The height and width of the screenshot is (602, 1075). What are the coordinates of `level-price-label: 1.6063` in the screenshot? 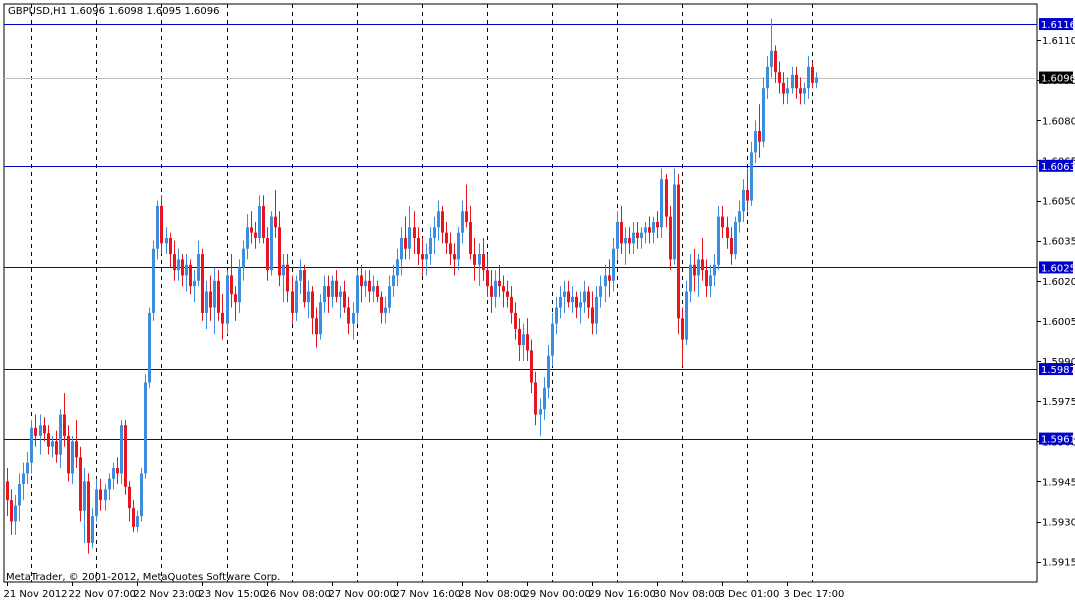 It's located at (1057, 166).